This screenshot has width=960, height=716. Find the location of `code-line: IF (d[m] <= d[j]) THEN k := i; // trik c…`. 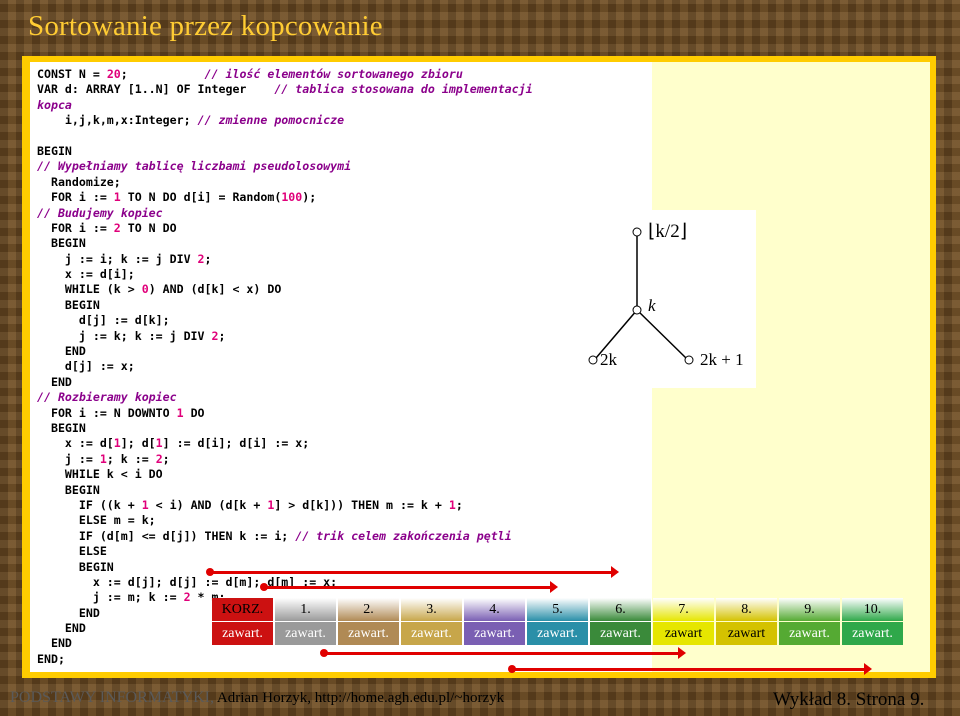

code-line: IF (d[m] <= d[j]) THEN k := i; // trik c… is located at coordinates (274, 535).